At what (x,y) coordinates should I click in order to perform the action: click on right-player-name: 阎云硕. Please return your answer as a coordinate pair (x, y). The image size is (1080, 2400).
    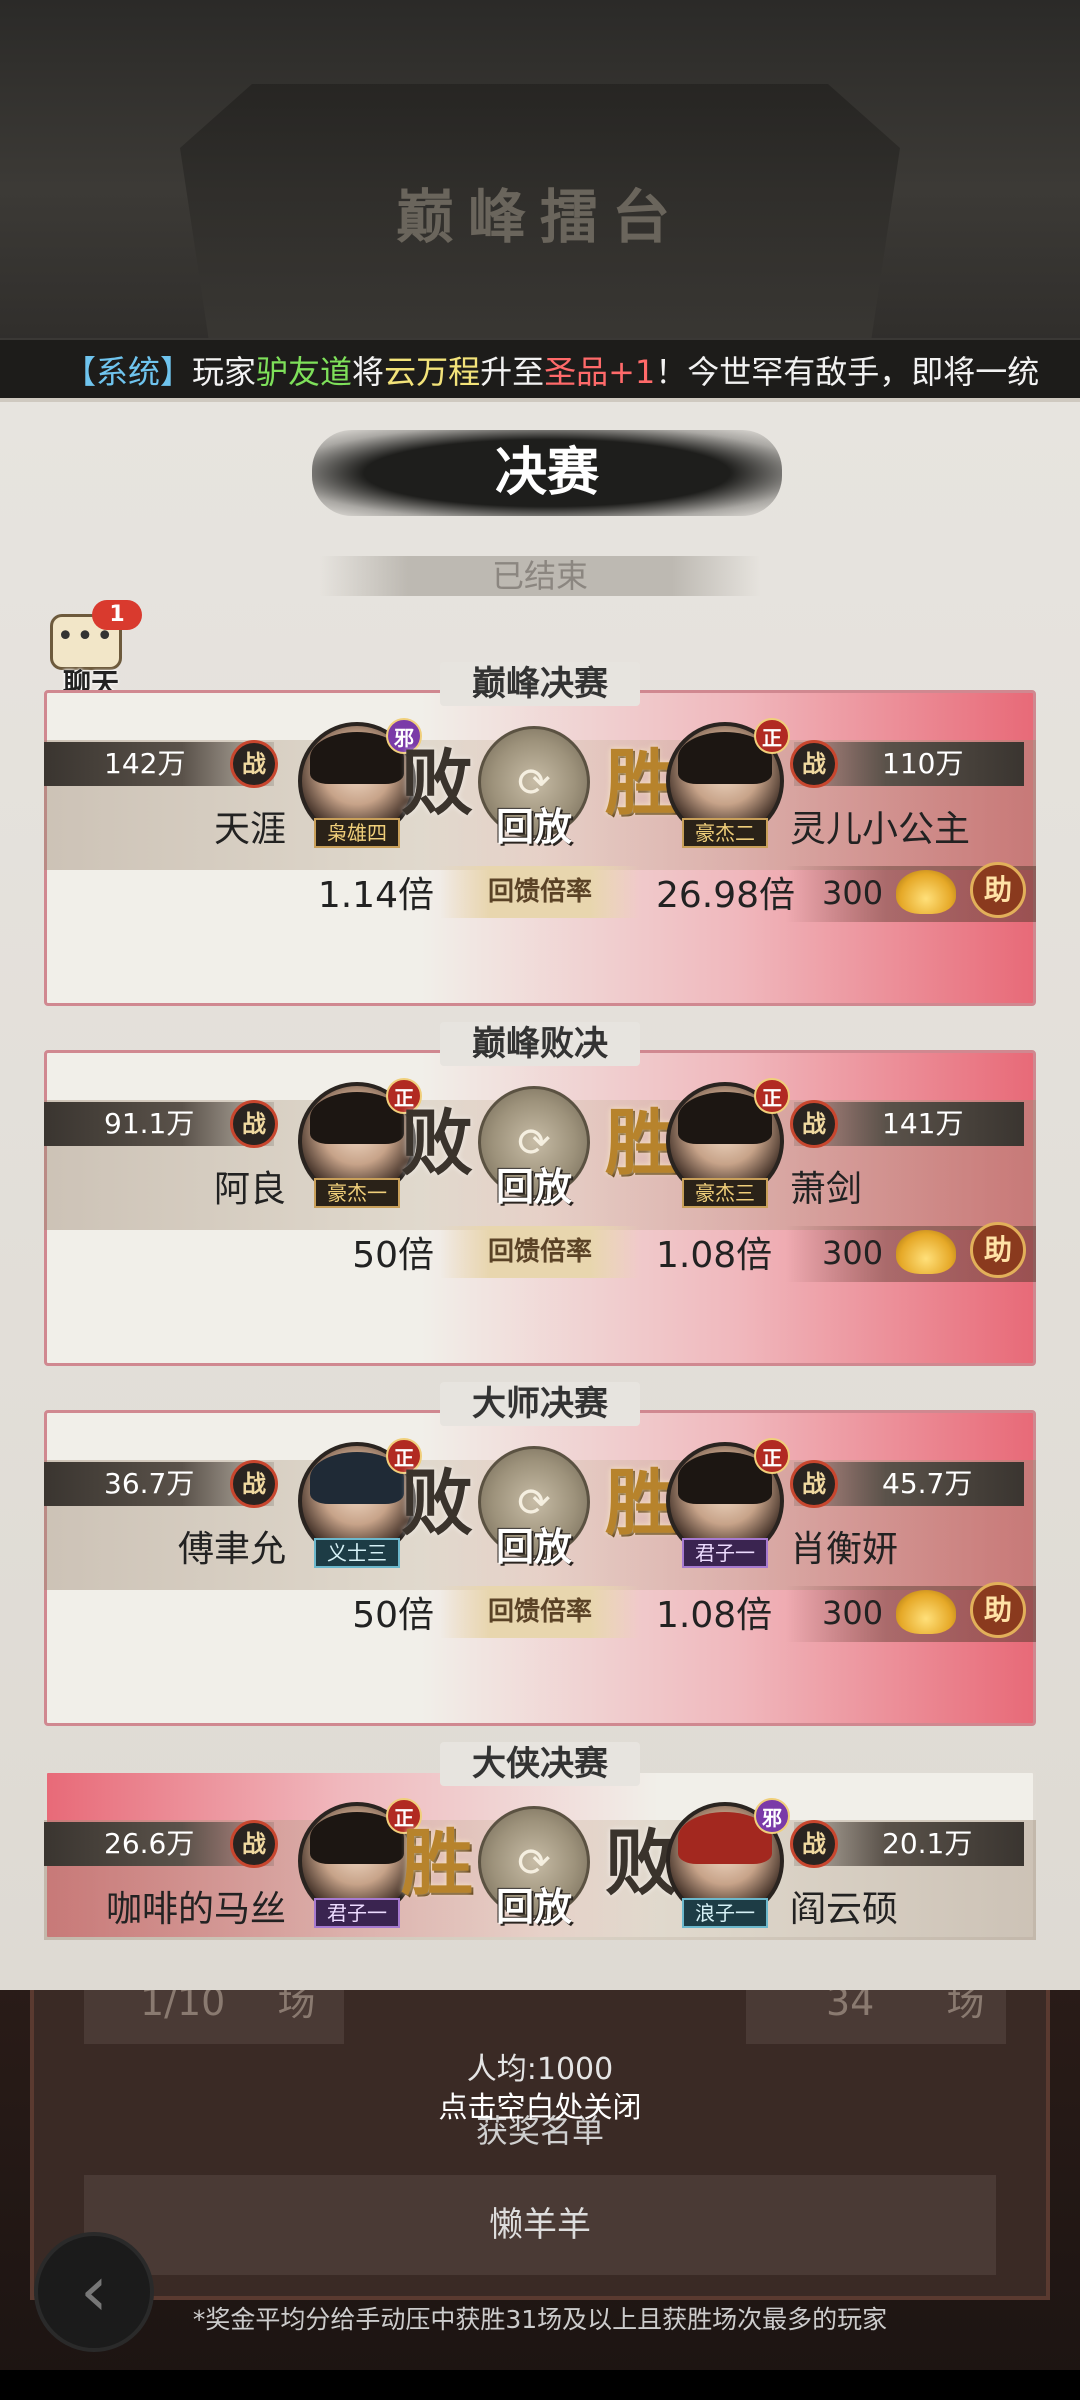
    Looking at the image, I should click on (844, 1909).